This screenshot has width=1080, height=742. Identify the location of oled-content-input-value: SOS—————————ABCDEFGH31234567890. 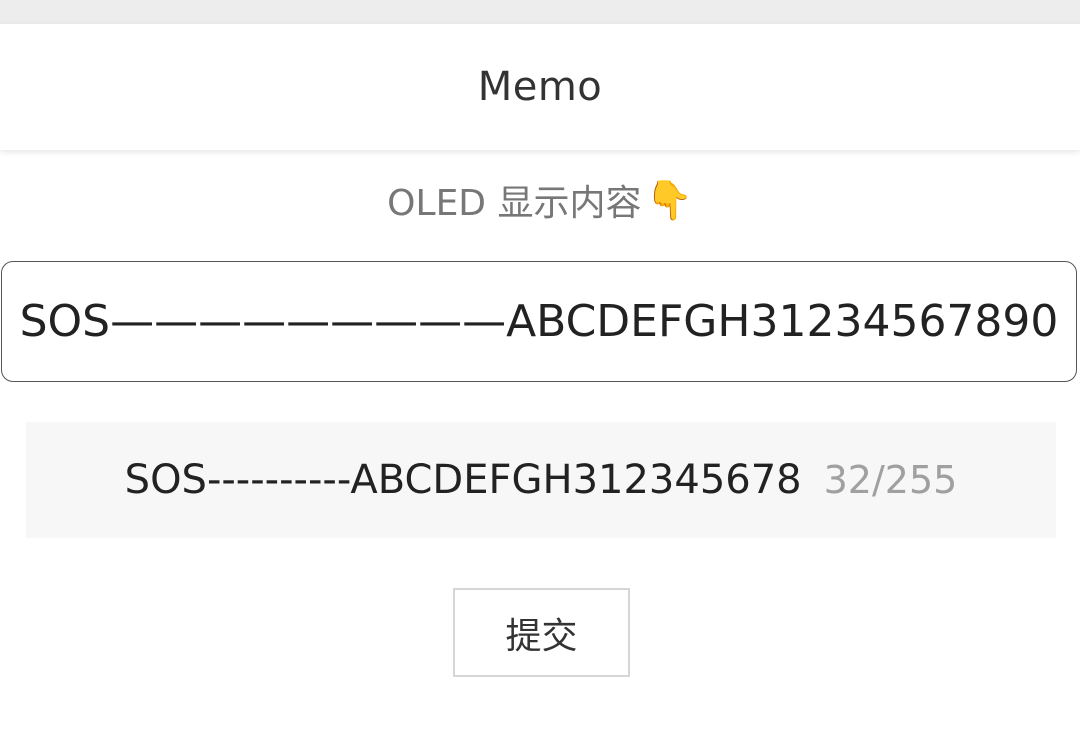
(539, 321).